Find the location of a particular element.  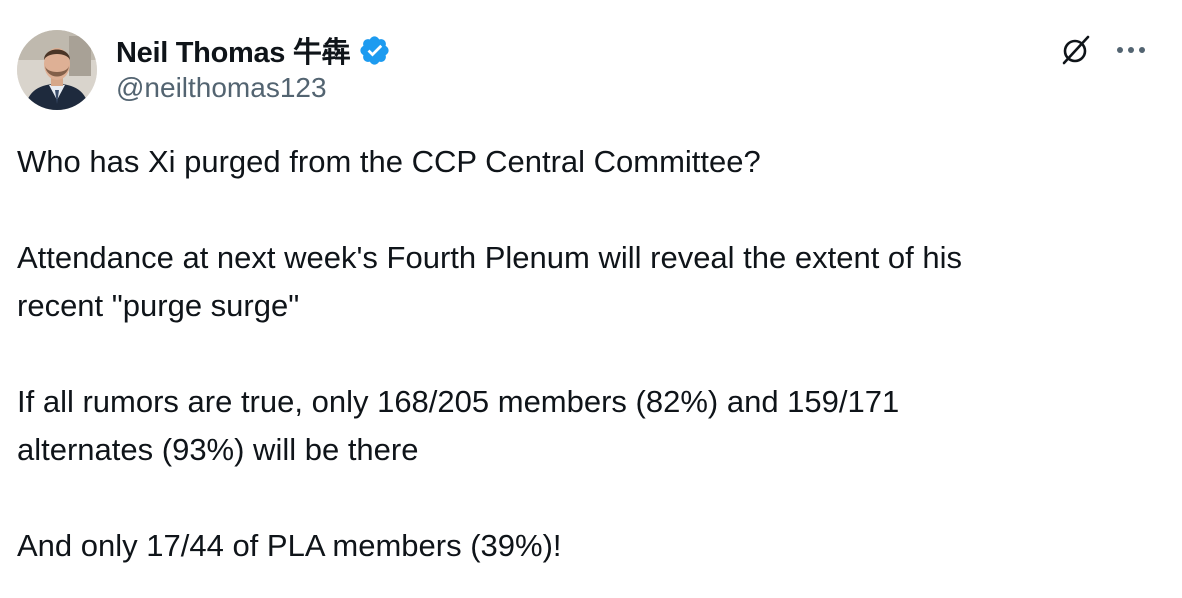

grok-button is located at coordinates (1076, 50).